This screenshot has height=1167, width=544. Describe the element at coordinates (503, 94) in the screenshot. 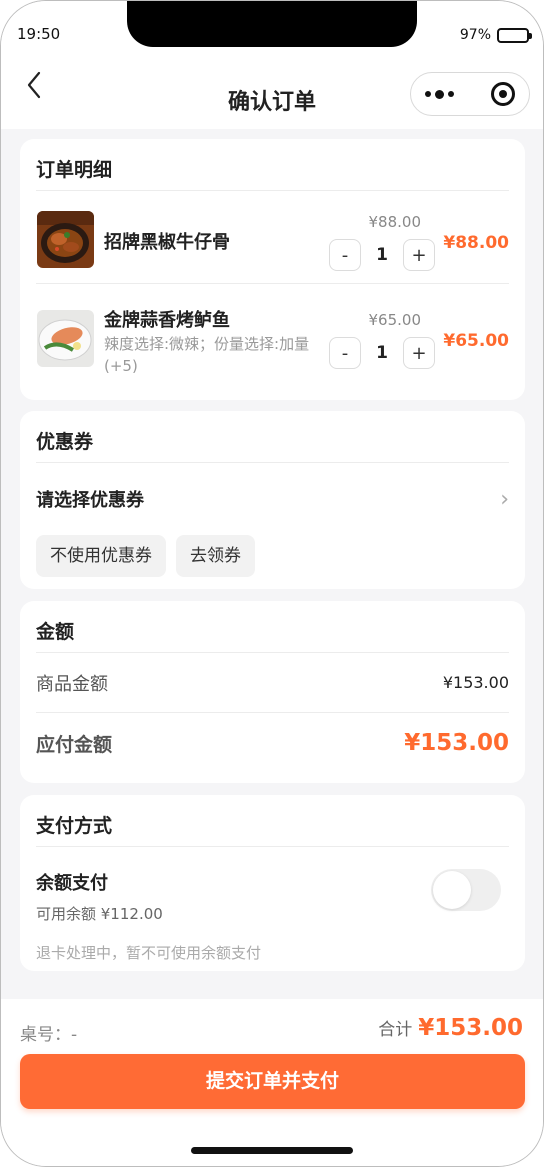

I see `close-miniprogram-icon` at that location.